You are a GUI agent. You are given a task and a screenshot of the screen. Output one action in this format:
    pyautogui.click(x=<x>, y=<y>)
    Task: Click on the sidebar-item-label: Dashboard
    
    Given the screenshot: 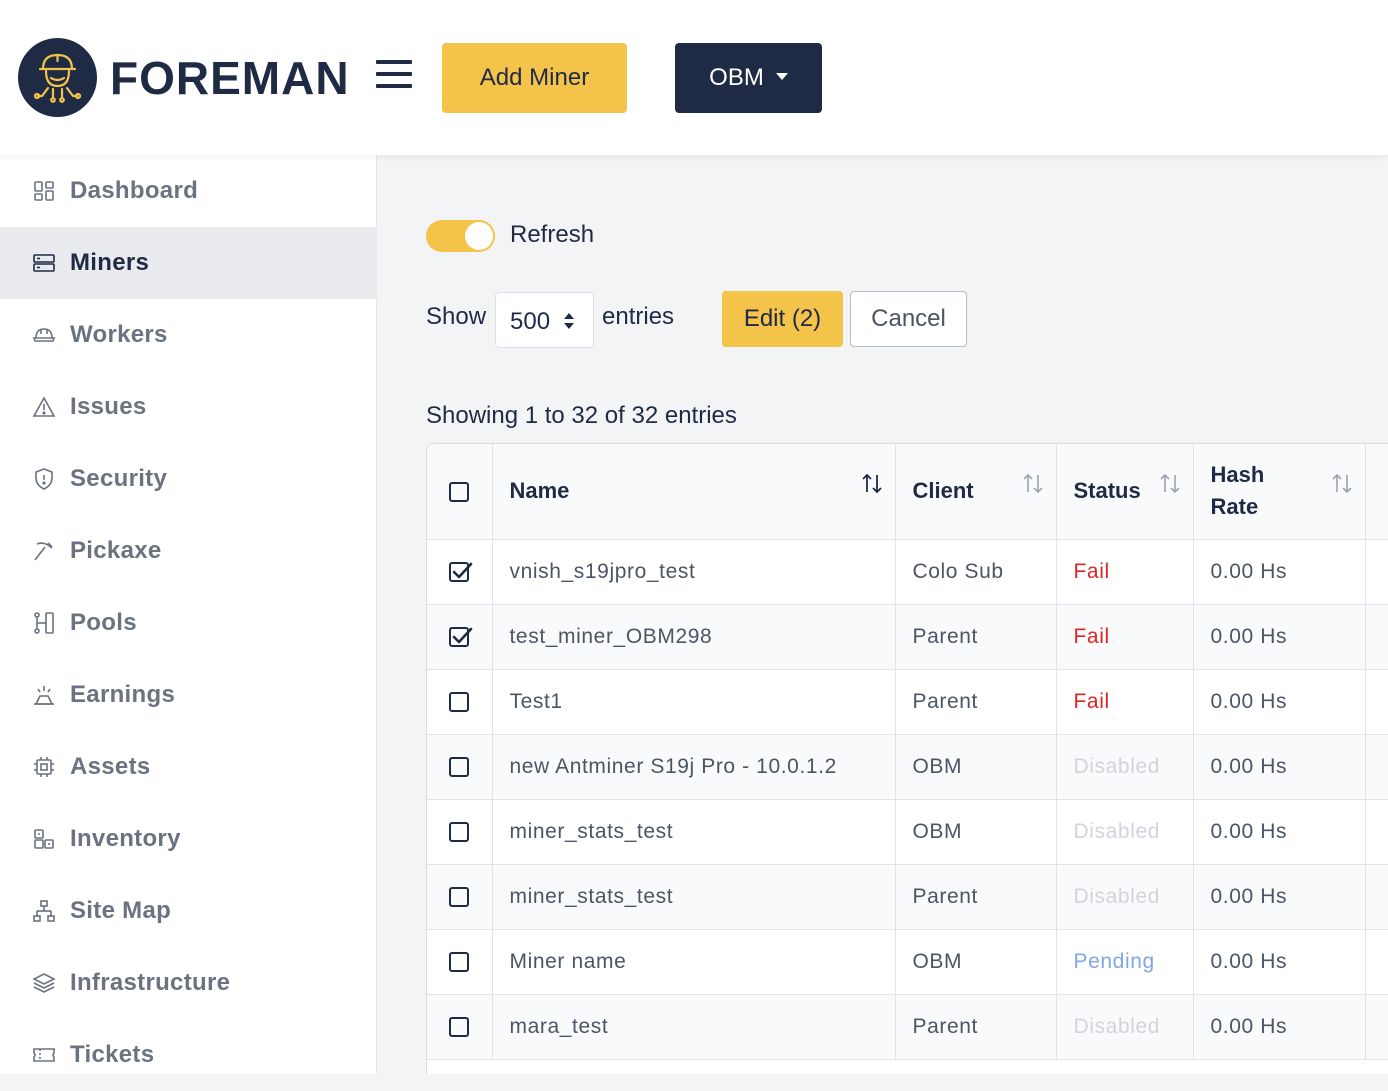 What is the action you would take?
    pyautogui.click(x=134, y=190)
    